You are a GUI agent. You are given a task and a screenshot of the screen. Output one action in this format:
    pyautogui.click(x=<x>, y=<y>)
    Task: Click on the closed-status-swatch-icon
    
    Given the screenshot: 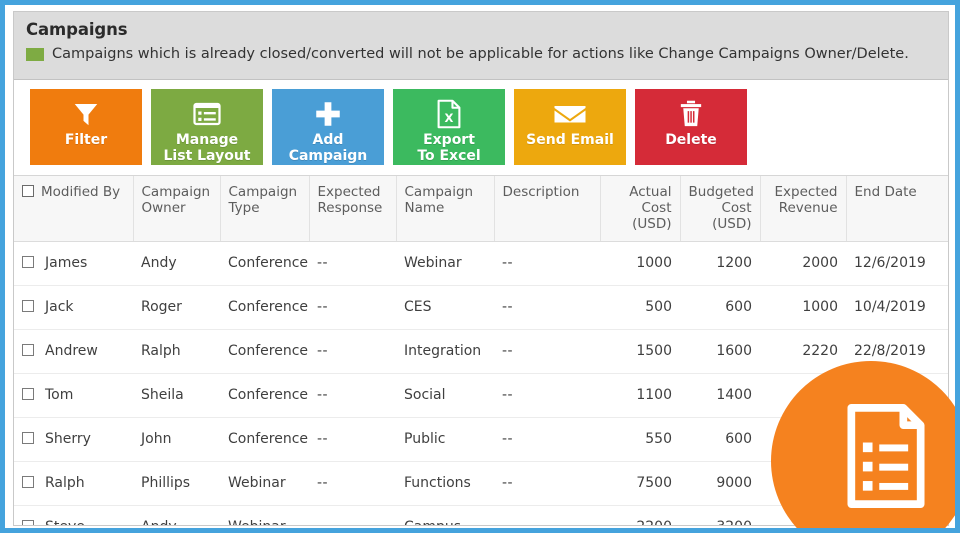 What is the action you would take?
    pyautogui.click(x=35, y=54)
    